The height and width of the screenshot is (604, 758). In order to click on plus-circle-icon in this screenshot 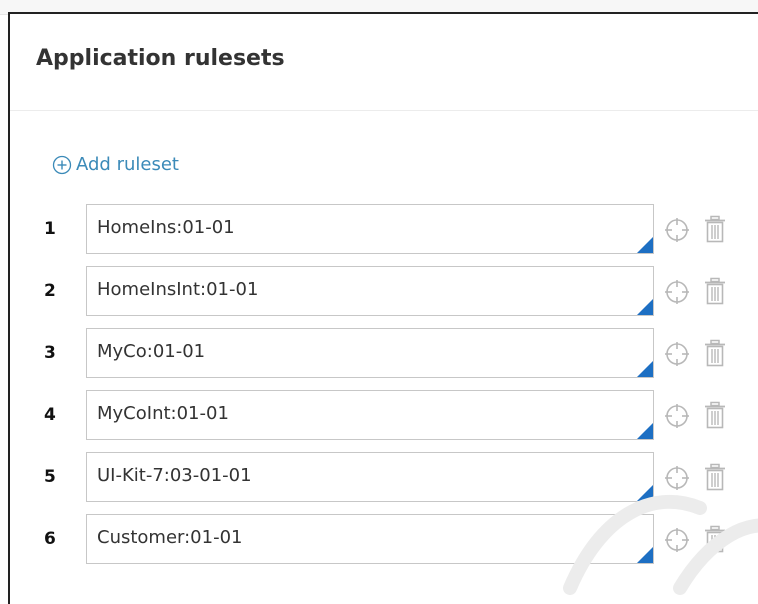, I will do `click(62, 164)`.